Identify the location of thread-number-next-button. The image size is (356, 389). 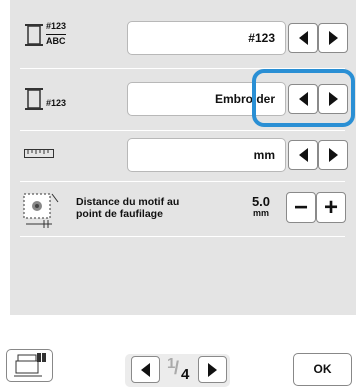
(333, 38).